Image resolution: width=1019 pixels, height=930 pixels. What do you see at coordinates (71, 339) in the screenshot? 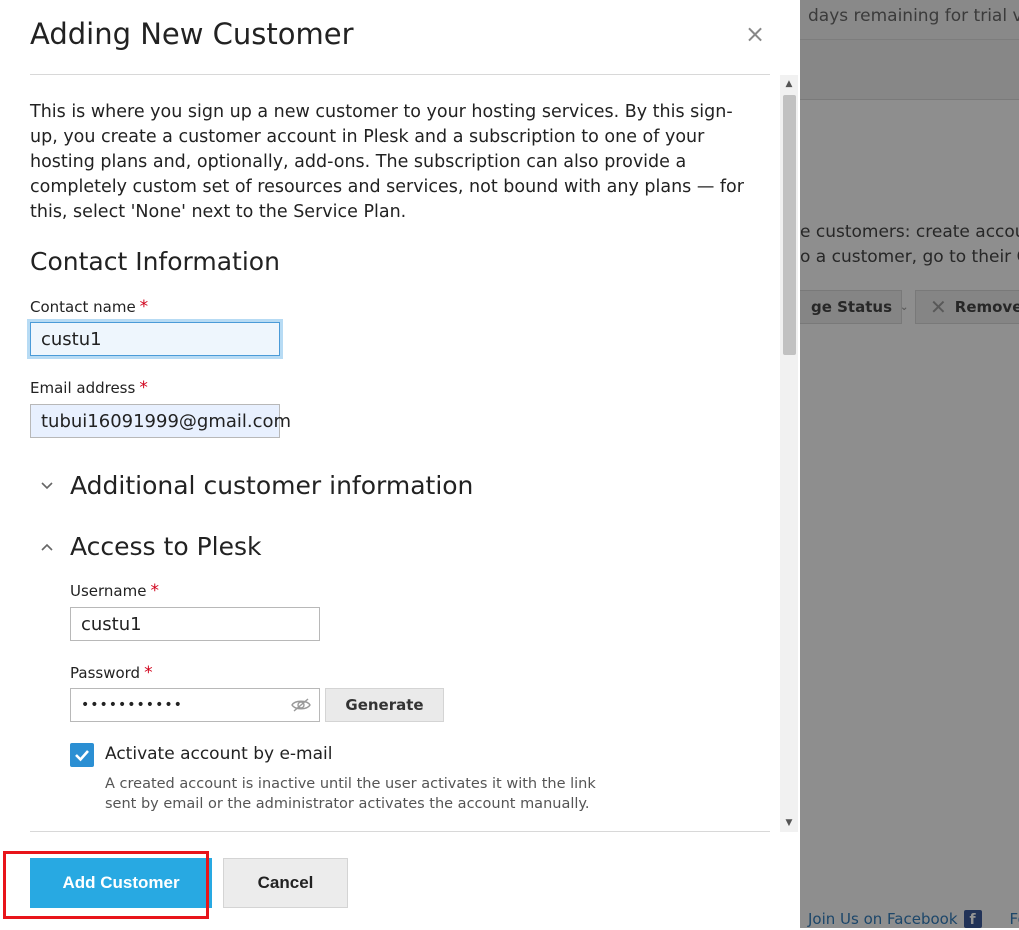
I see `contact-name-value: custu1` at bounding box center [71, 339].